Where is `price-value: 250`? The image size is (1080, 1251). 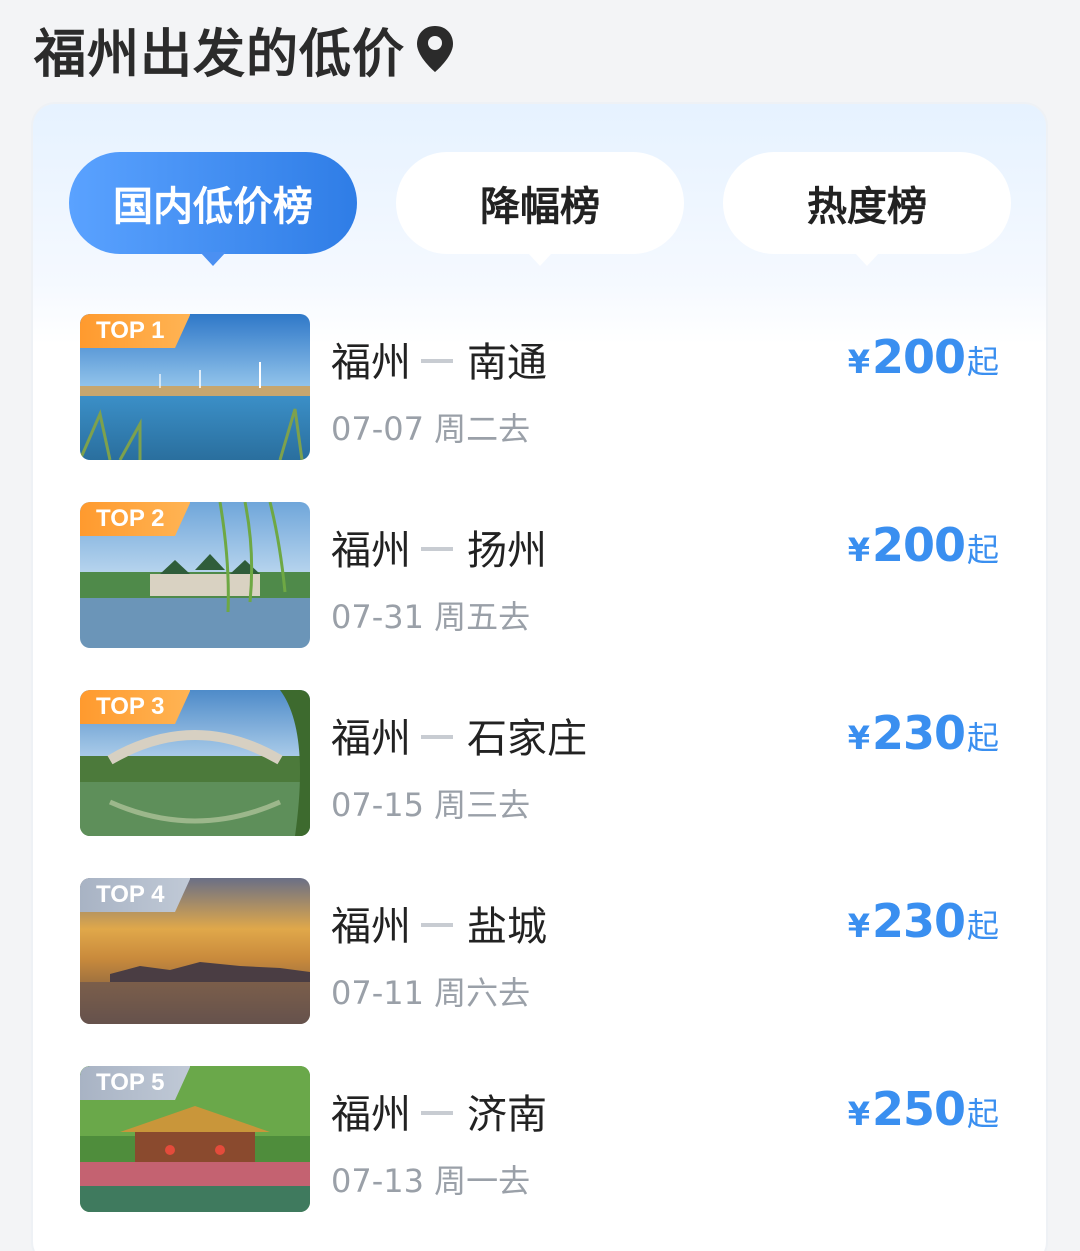
price-value: 250 is located at coordinates (918, 1109).